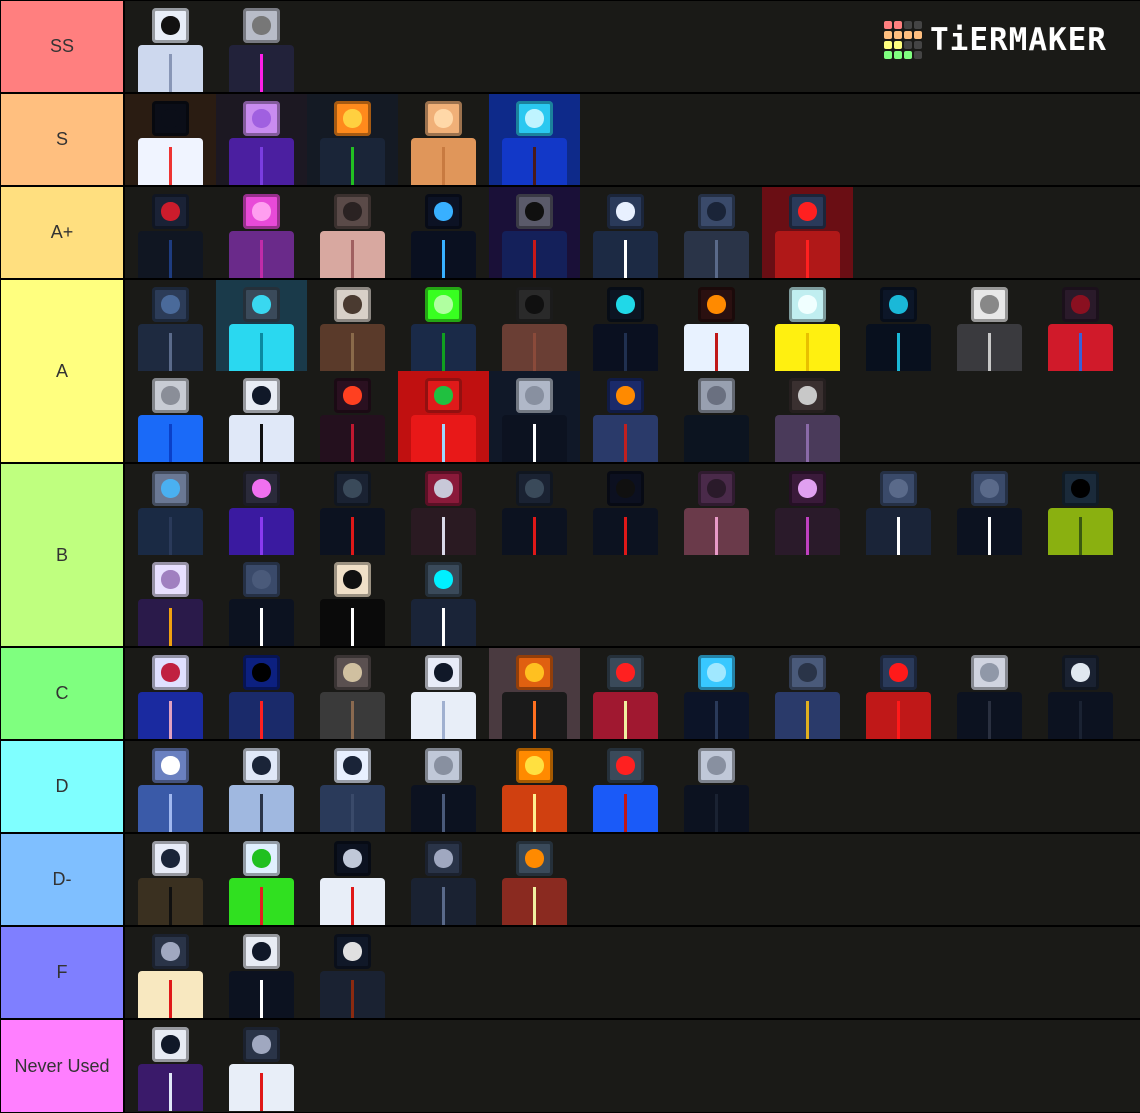 The height and width of the screenshot is (1113, 1140). Describe the element at coordinates (62, 879) in the screenshot. I see `tier-label: D-` at that location.